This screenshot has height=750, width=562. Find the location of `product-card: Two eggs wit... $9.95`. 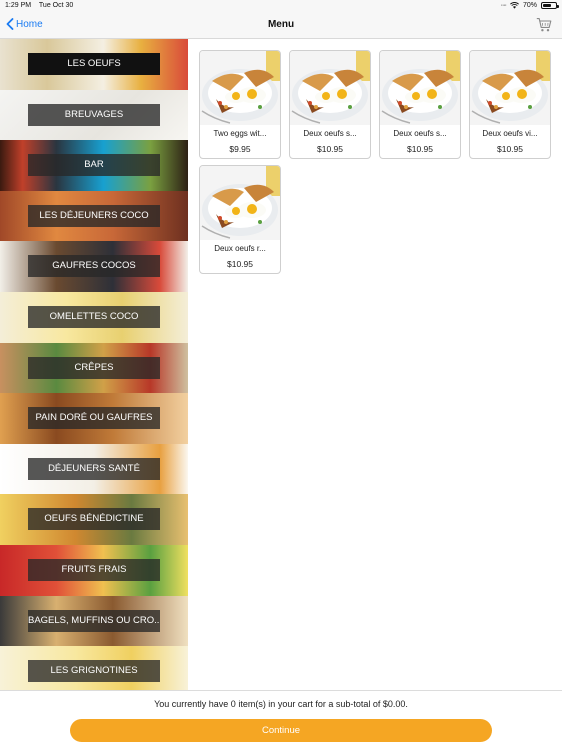

product-card: Two eggs wit... $9.95 is located at coordinates (240, 104).